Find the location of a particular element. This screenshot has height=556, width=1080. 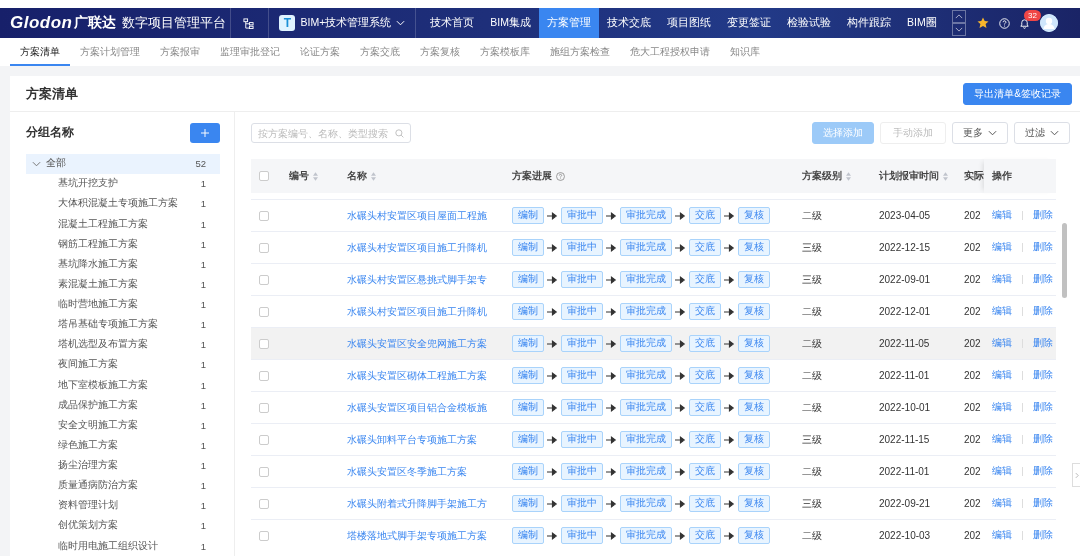

sub-tab: 施组方案检查 is located at coordinates (580, 52).